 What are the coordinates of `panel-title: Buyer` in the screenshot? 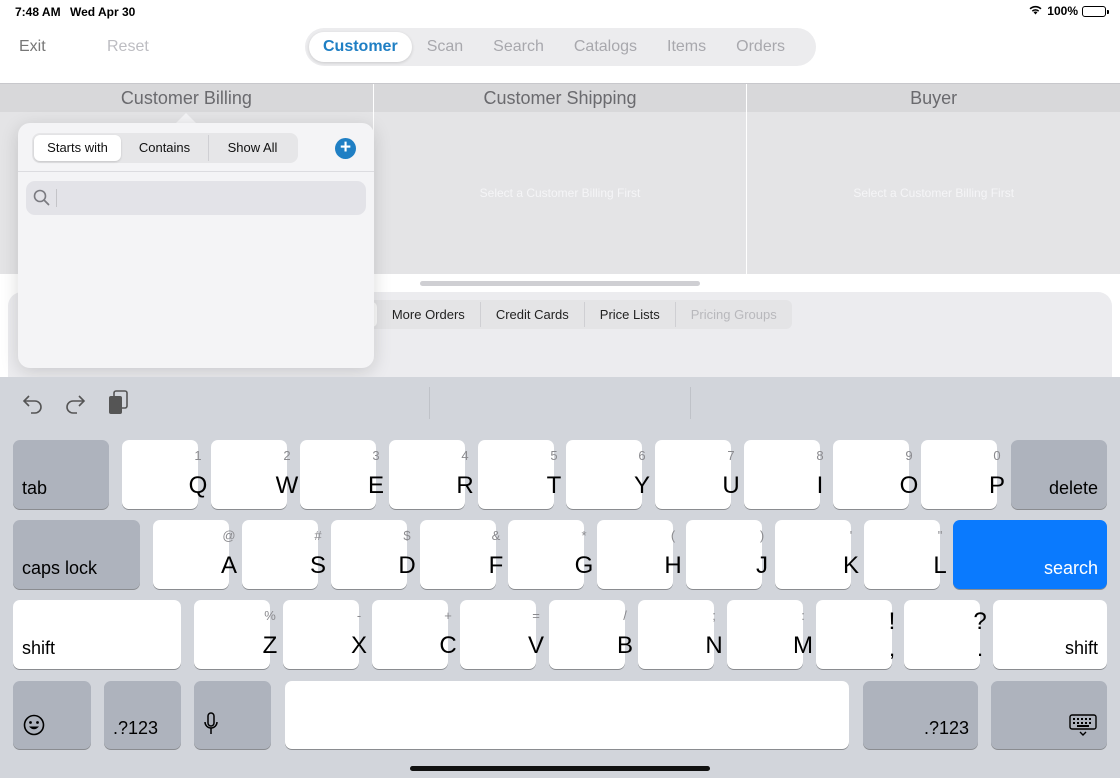 It's located at (933, 98).